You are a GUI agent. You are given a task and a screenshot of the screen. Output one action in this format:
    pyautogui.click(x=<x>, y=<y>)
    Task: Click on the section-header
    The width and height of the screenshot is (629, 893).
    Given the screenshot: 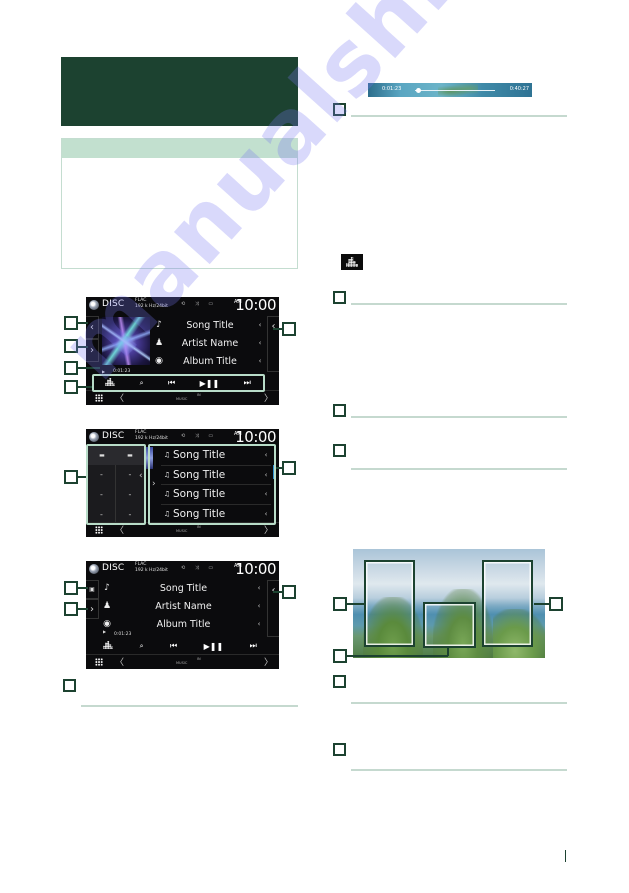 What is the action you would take?
    pyautogui.click(x=179, y=91)
    